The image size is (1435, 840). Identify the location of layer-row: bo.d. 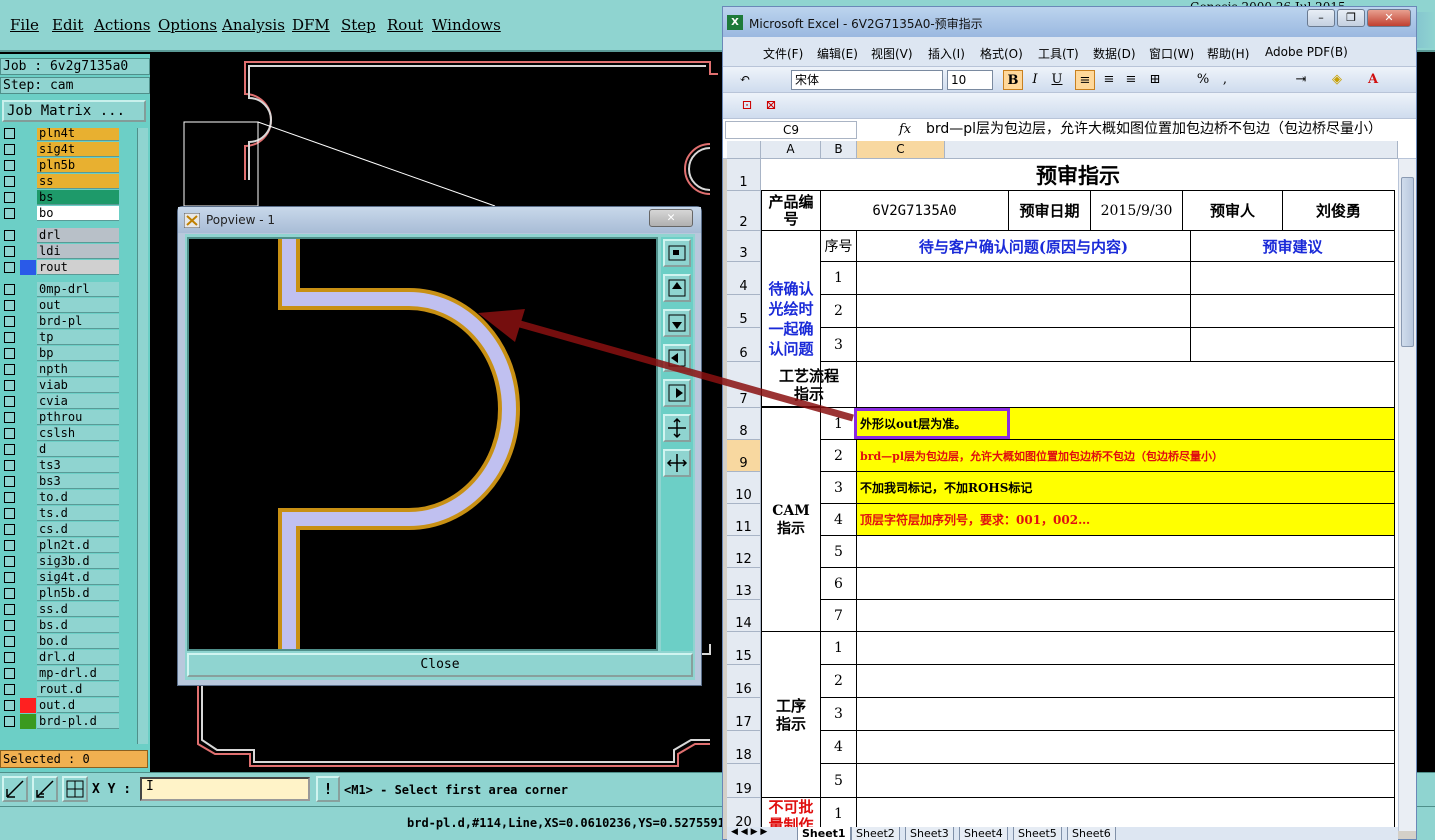
(60, 641).